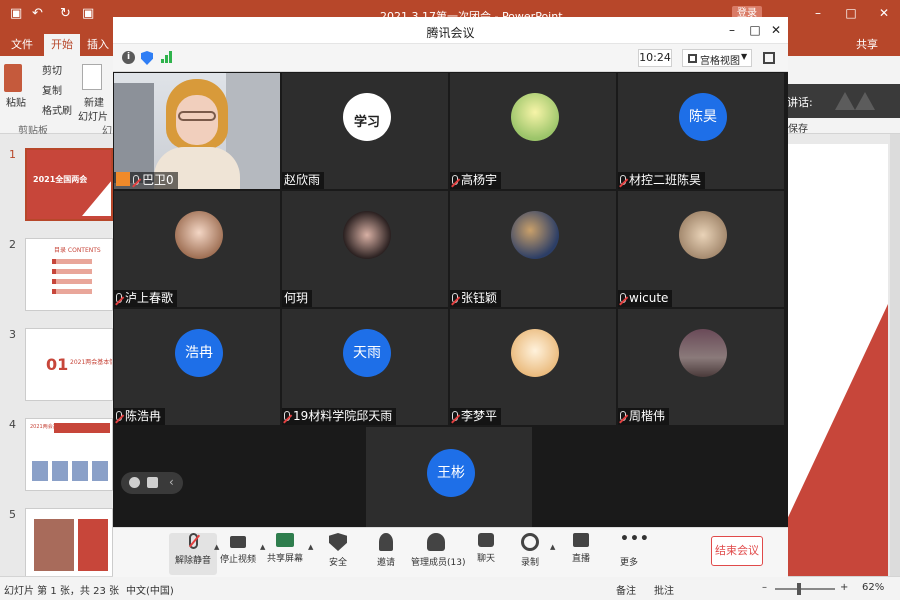  I want to click on slide-thumbnail-1: 2021全国两会, so click(69, 184).